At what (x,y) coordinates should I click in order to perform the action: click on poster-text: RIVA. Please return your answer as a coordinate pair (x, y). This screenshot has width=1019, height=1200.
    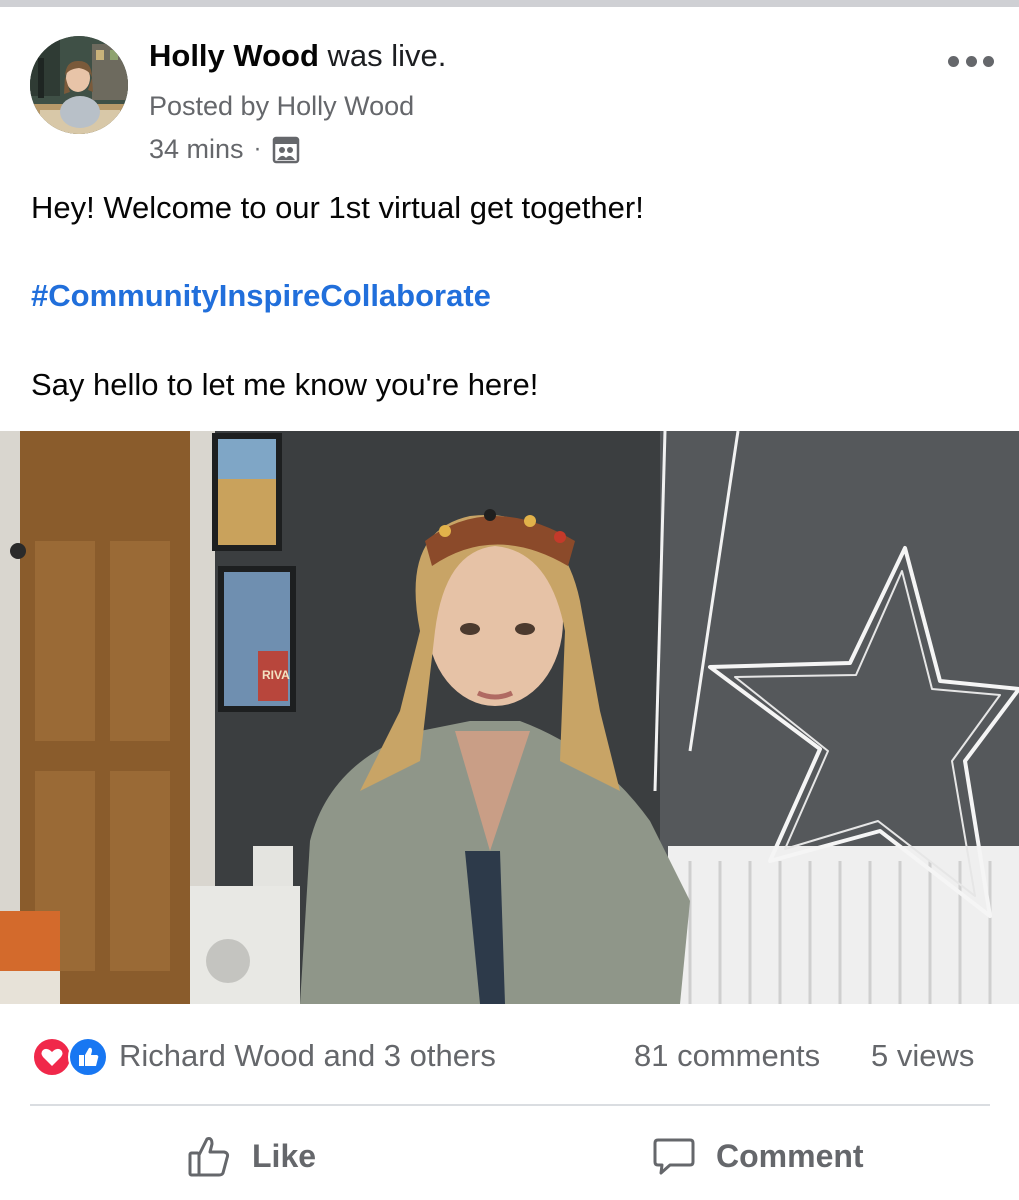
    Looking at the image, I should click on (276, 675).